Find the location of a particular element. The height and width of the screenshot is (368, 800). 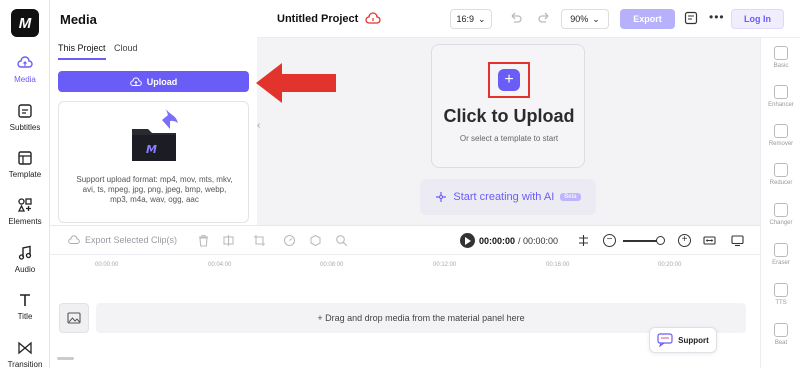

tab-cloud: Cloud is located at coordinates (126, 48).